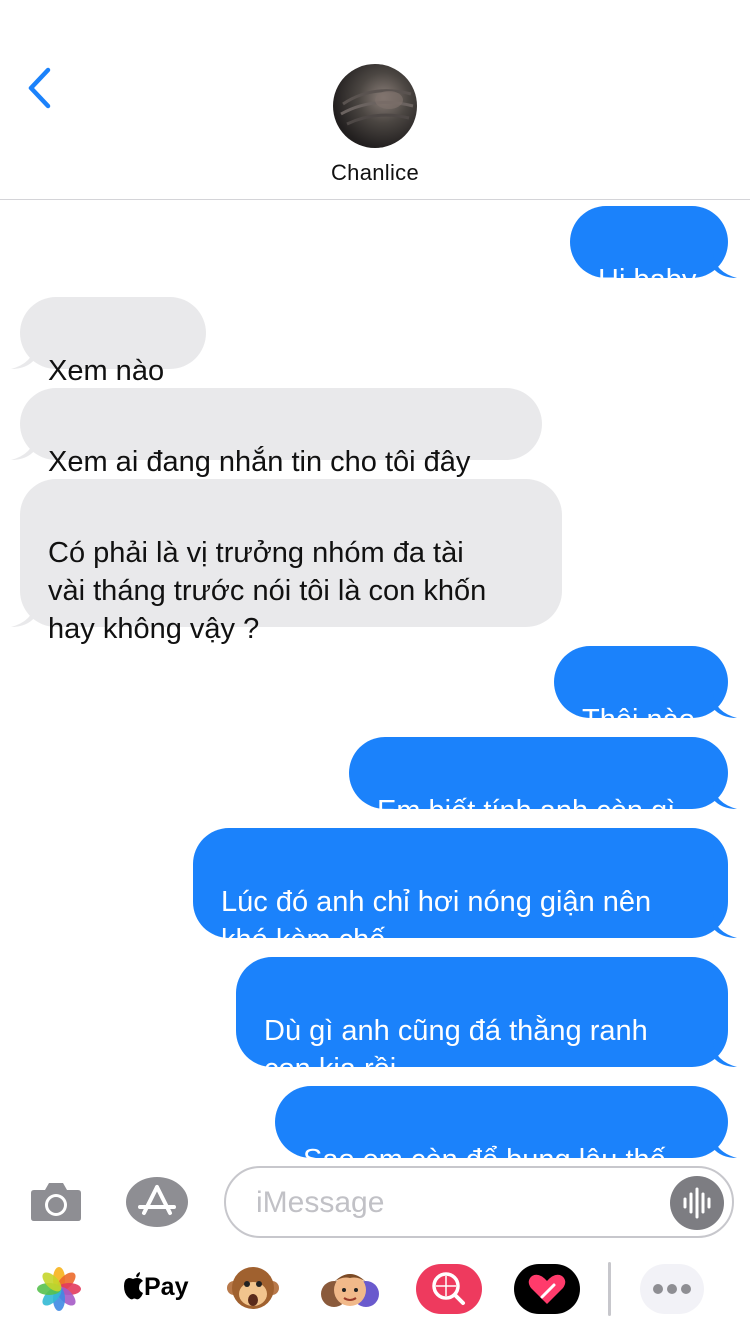 Image resolution: width=750 pixels, height=1334 pixels. Describe the element at coordinates (166, 1287) in the screenshot. I see `apple-pay-label: Pay` at that location.